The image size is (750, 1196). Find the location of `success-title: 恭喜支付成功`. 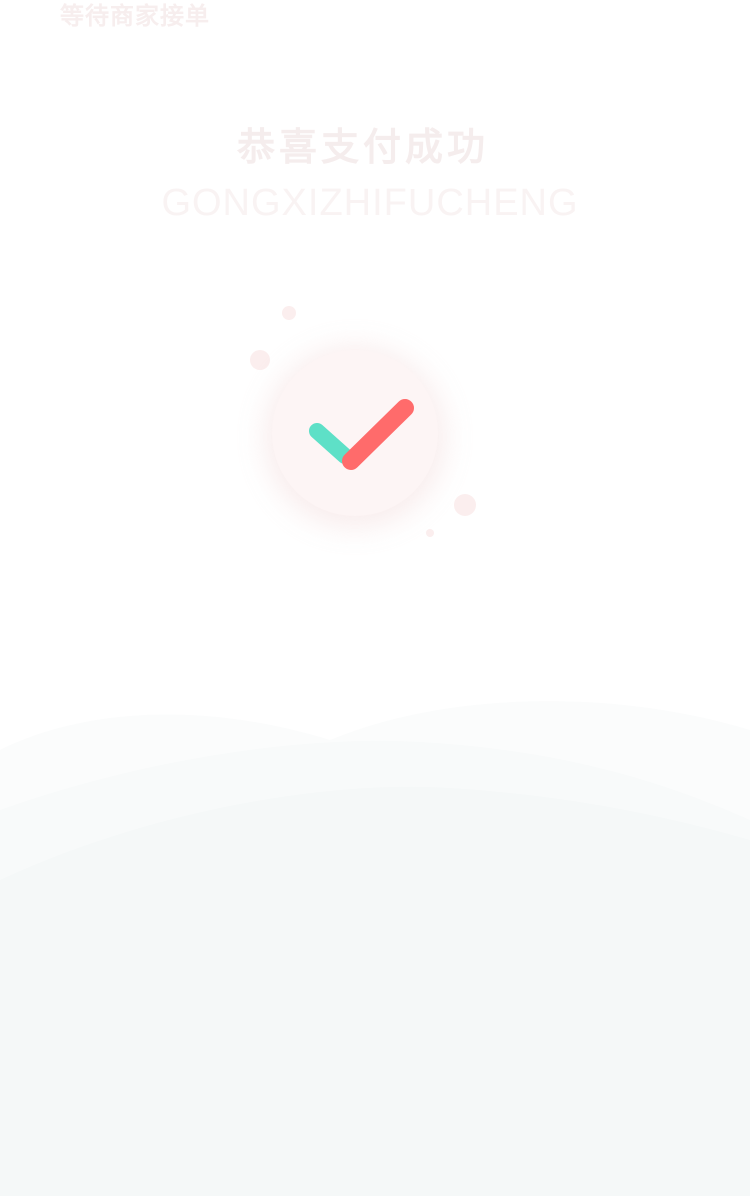

success-title: 恭喜支付成功 is located at coordinates (362, 147).